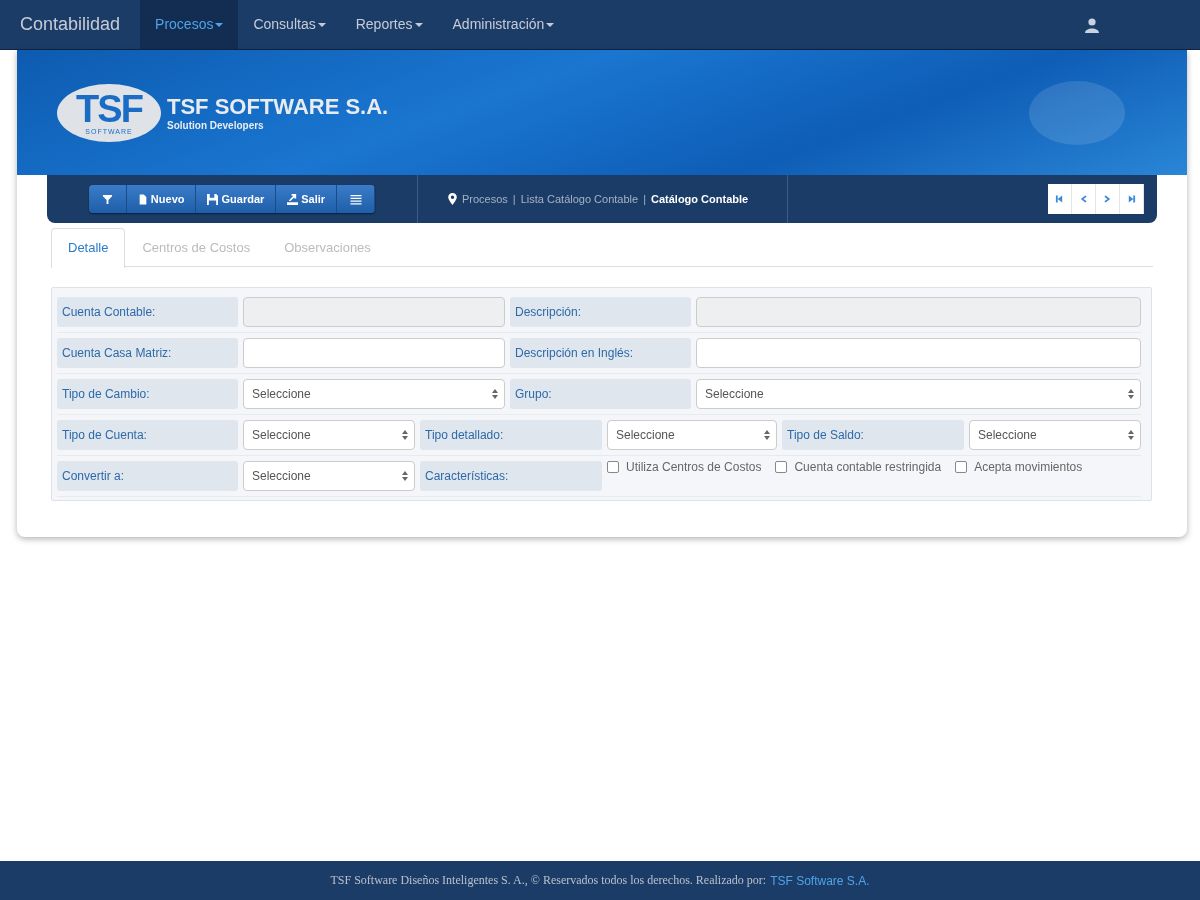 This screenshot has height=900, width=1200. I want to click on company-tagline: Solution Developers, so click(216, 125).